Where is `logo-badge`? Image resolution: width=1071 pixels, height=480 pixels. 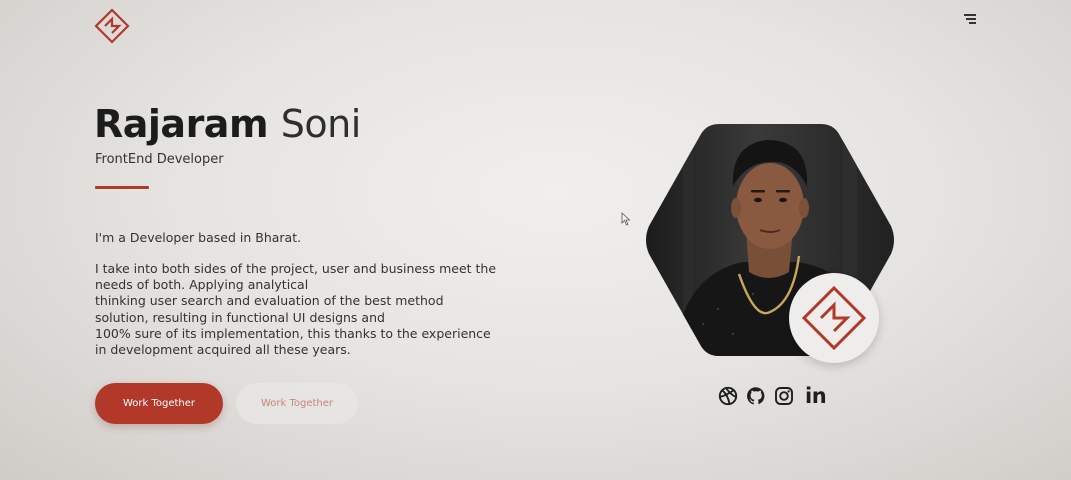
logo-badge is located at coordinates (834, 318).